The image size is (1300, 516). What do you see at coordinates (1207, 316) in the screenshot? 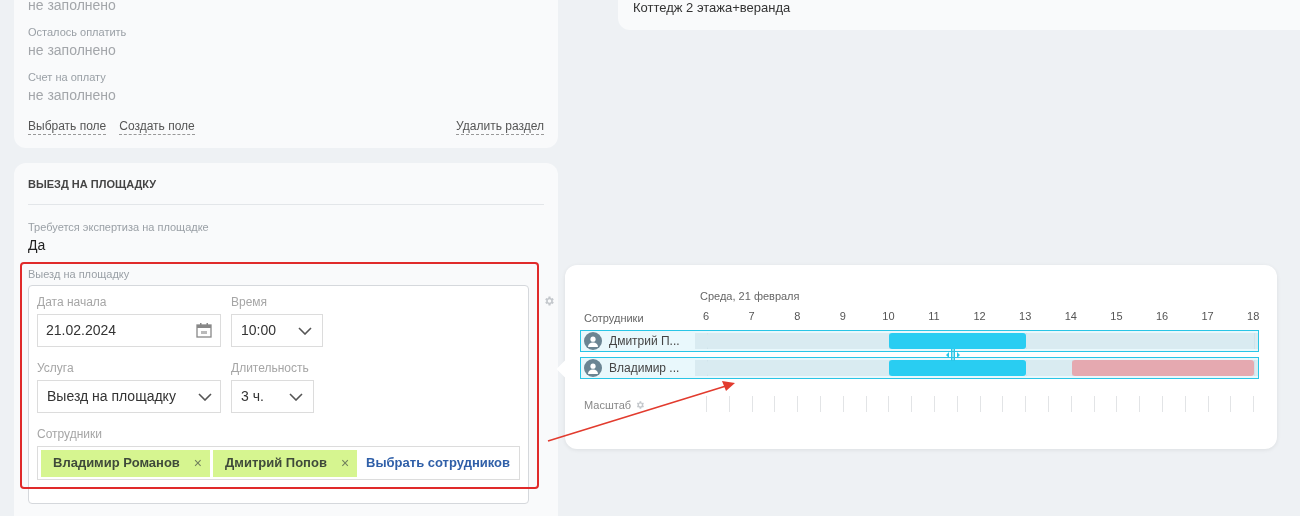
I see `hour-label: 17` at bounding box center [1207, 316].